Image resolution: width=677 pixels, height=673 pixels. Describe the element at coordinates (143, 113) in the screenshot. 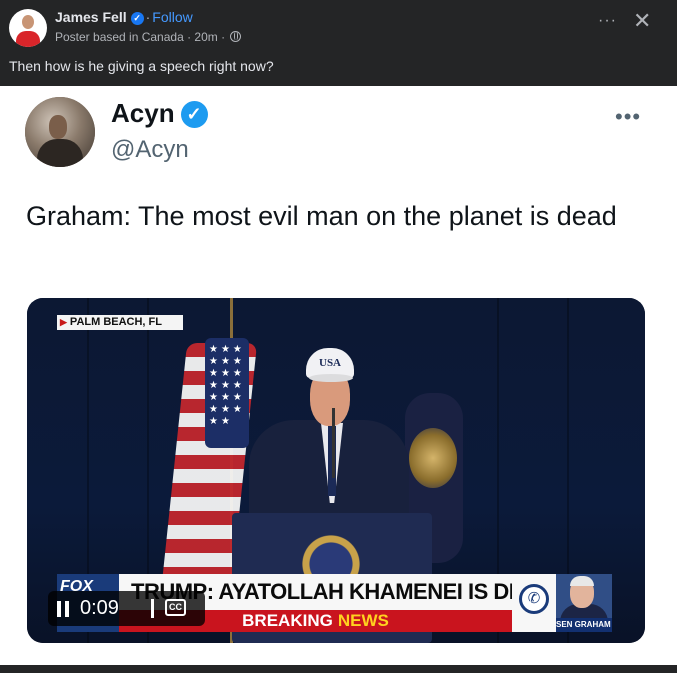

I see `tweet-author-name-text: Acyn` at that location.